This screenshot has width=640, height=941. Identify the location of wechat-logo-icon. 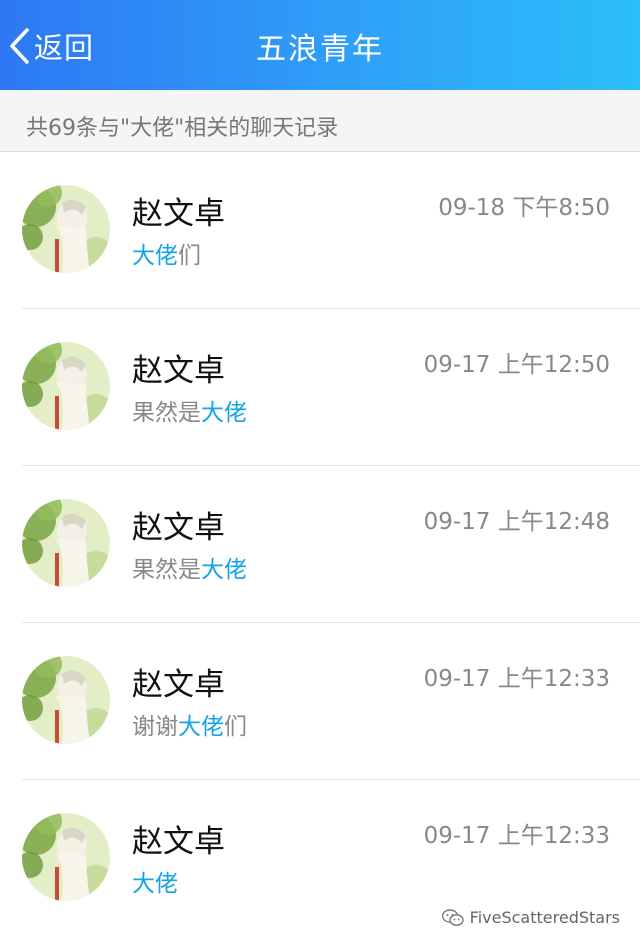
(452, 917).